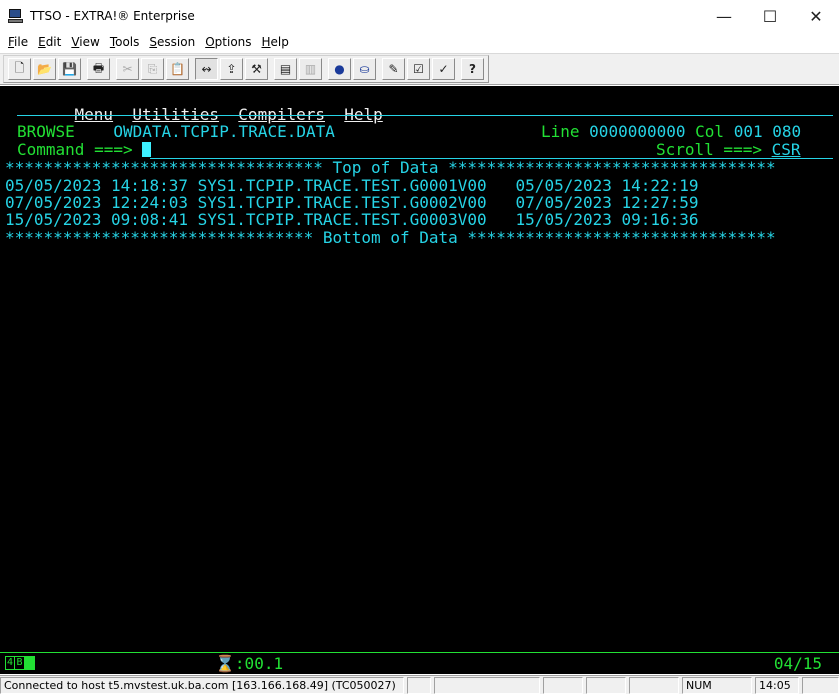 Image resolution: width=839 pixels, height=694 pixels. What do you see at coordinates (339, 69) in the screenshot?
I see `record-icon: ●` at bounding box center [339, 69].